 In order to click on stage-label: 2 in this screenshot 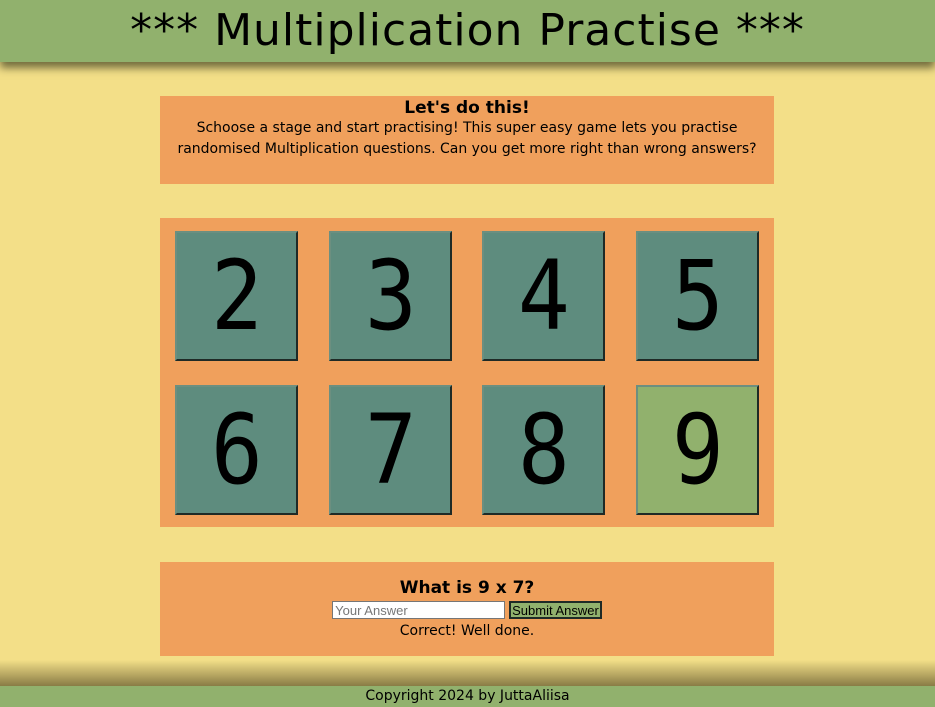, I will do `click(236, 296)`.